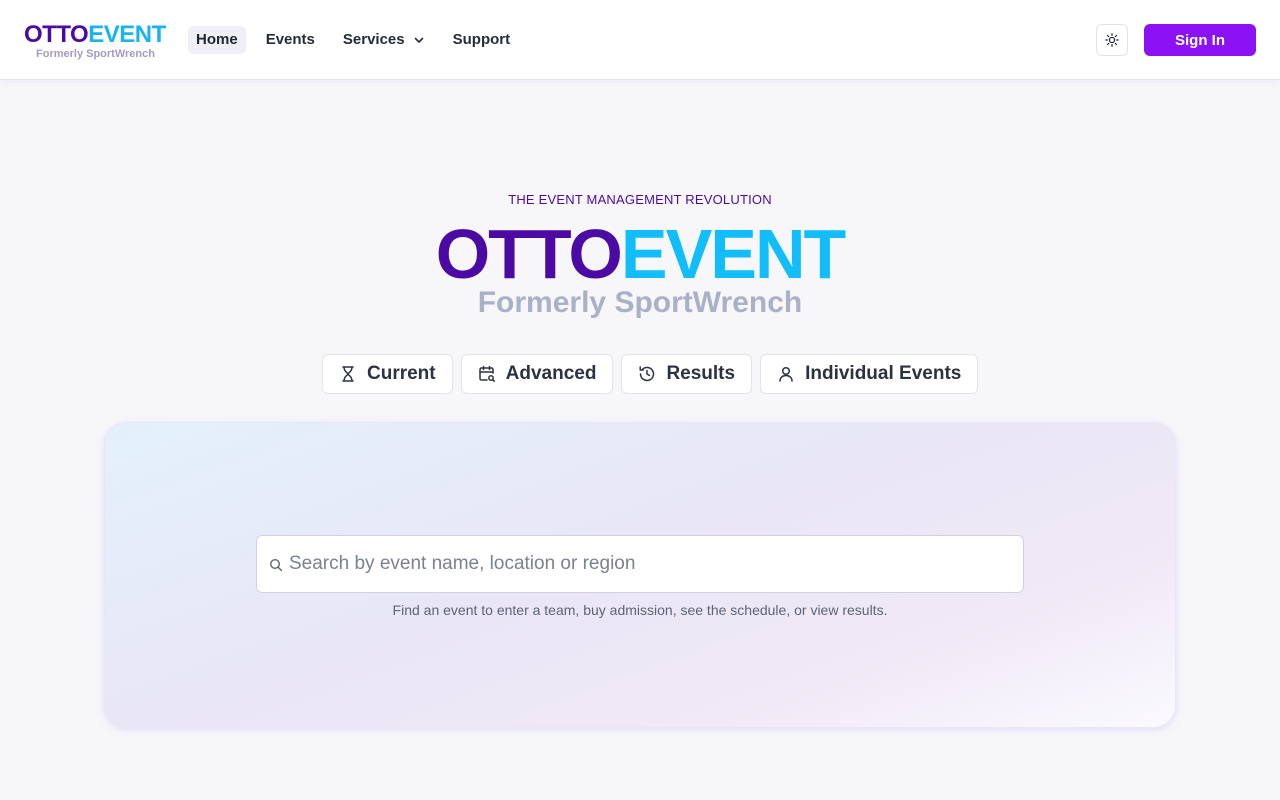 The image size is (1280, 800). Describe the element at coordinates (487, 374) in the screenshot. I see `calendar-search-icon` at that location.